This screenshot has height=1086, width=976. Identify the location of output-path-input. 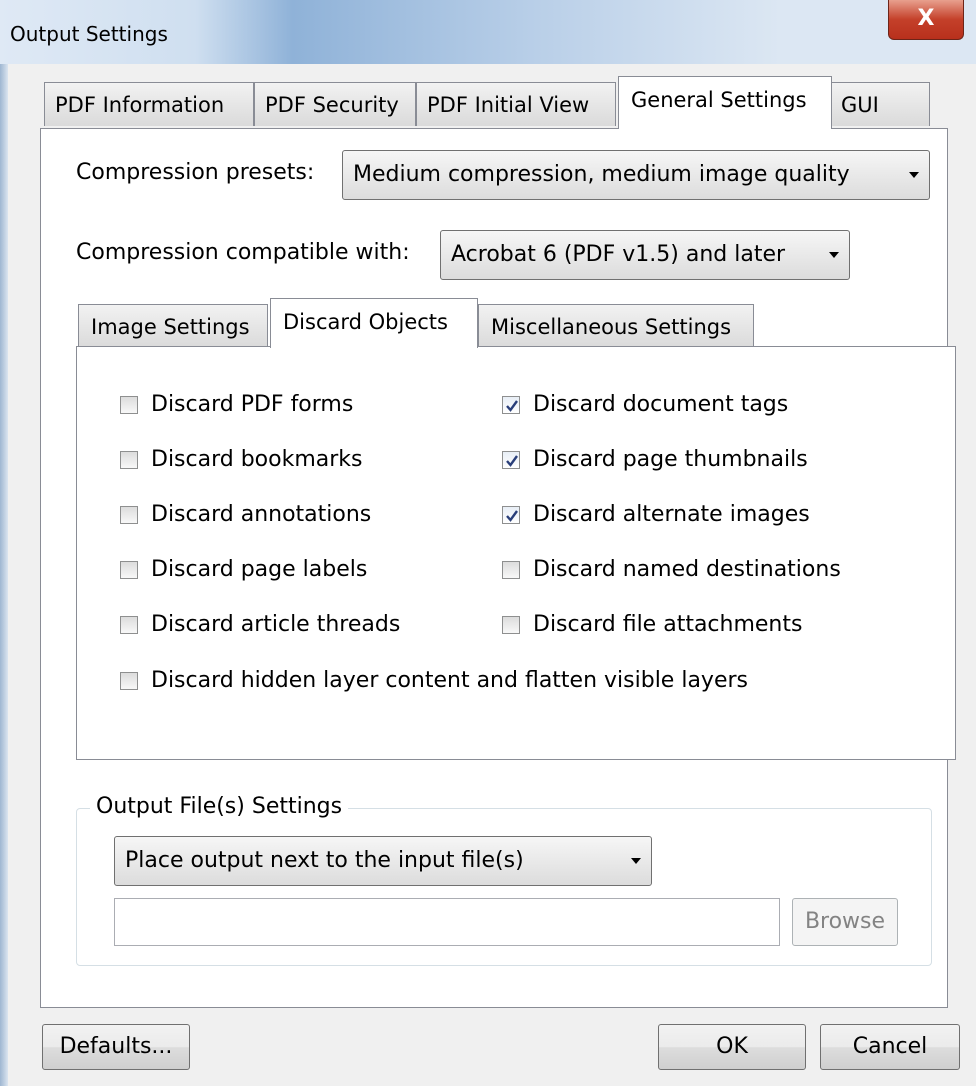
(447, 922).